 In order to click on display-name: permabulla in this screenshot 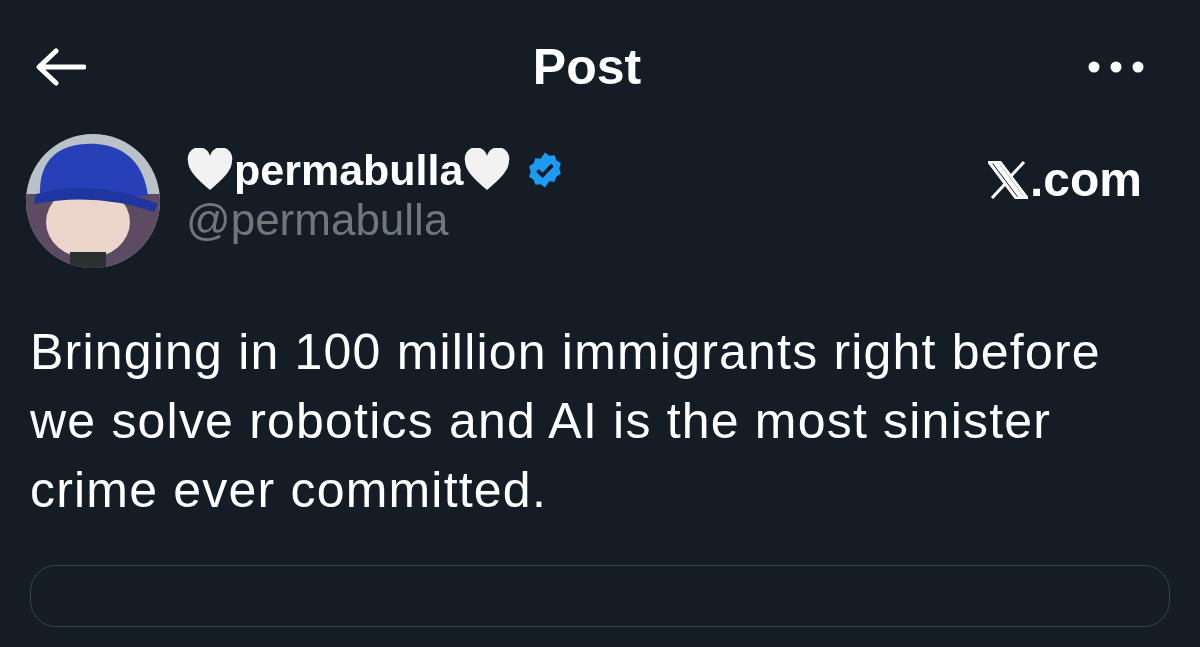, I will do `click(349, 170)`.